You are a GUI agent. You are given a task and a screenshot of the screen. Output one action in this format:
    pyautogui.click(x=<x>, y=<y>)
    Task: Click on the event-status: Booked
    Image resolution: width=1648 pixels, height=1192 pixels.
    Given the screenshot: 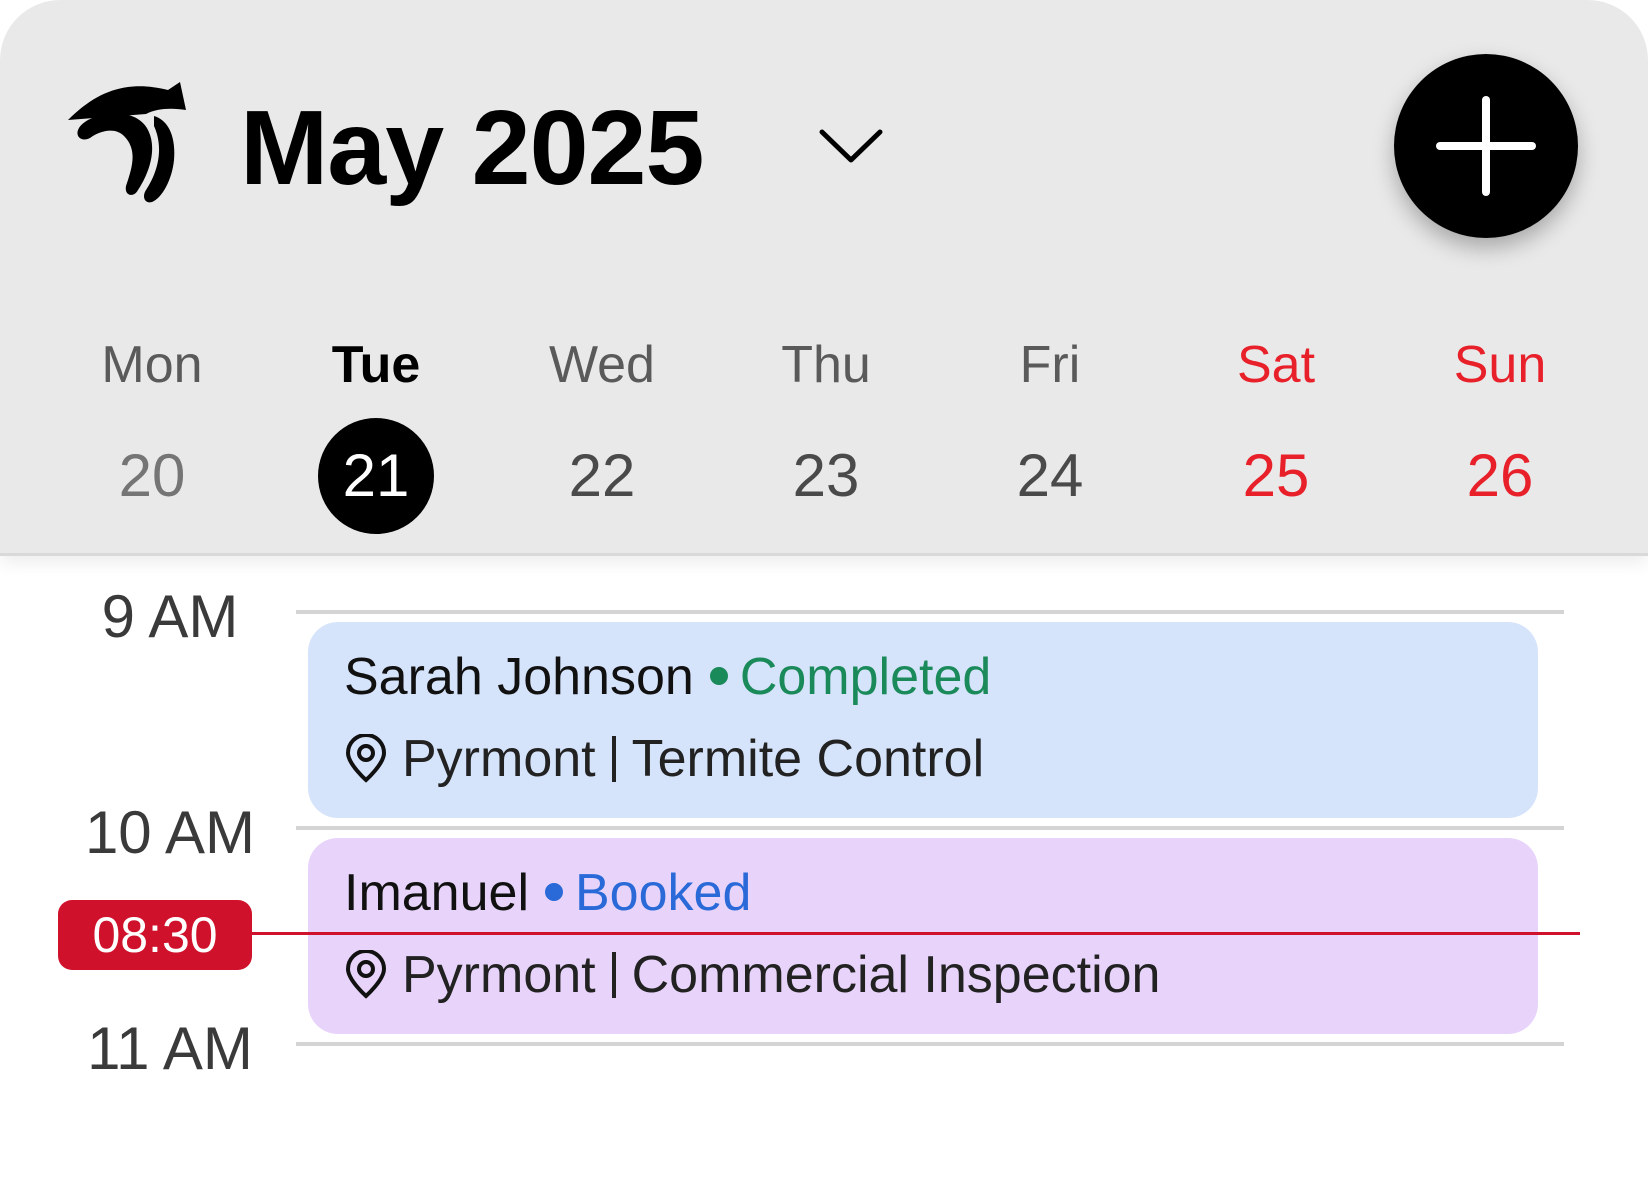 What is the action you would take?
    pyautogui.click(x=648, y=893)
    